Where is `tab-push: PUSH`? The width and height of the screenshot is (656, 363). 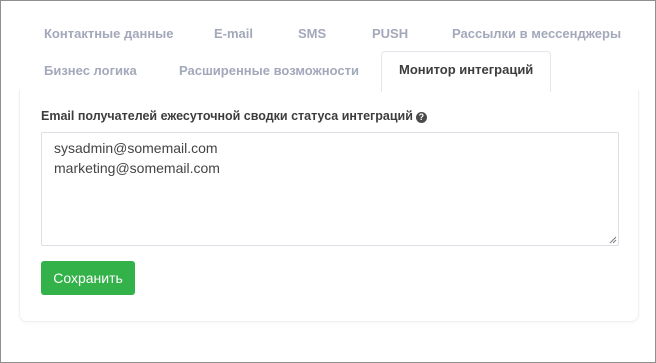
tab-push: PUSH is located at coordinates (390, 34).